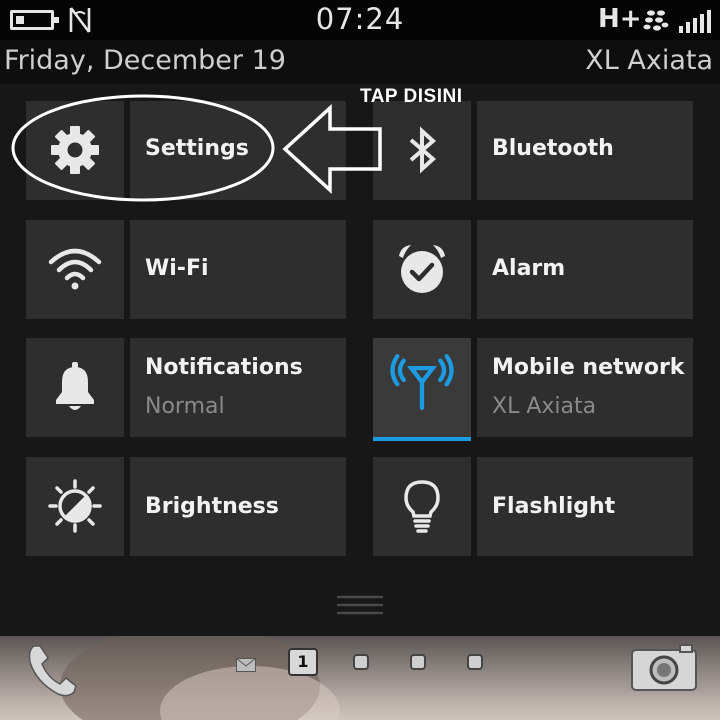  Describe the element at coordinates (422, 506) in the screenshot. I see `lightbulb-icon` at that location.